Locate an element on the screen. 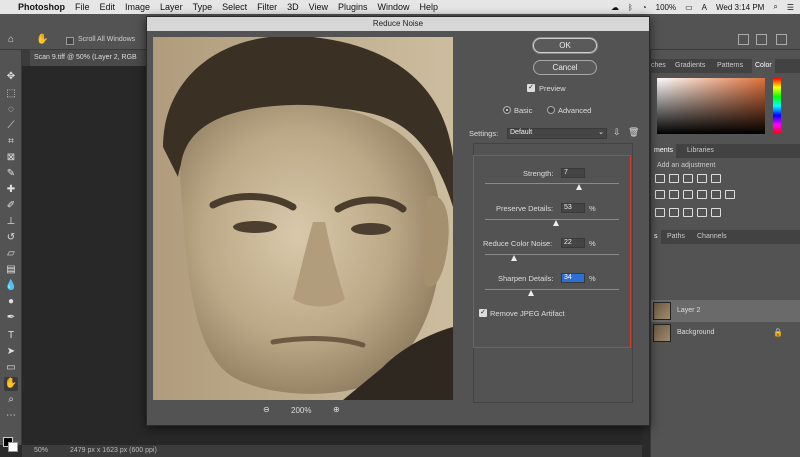 Image resolution: width=800 pixels, height=457 pixels. remove-jpeg-artifact-checkbox: ✓ is located at coordinates (483, 313).